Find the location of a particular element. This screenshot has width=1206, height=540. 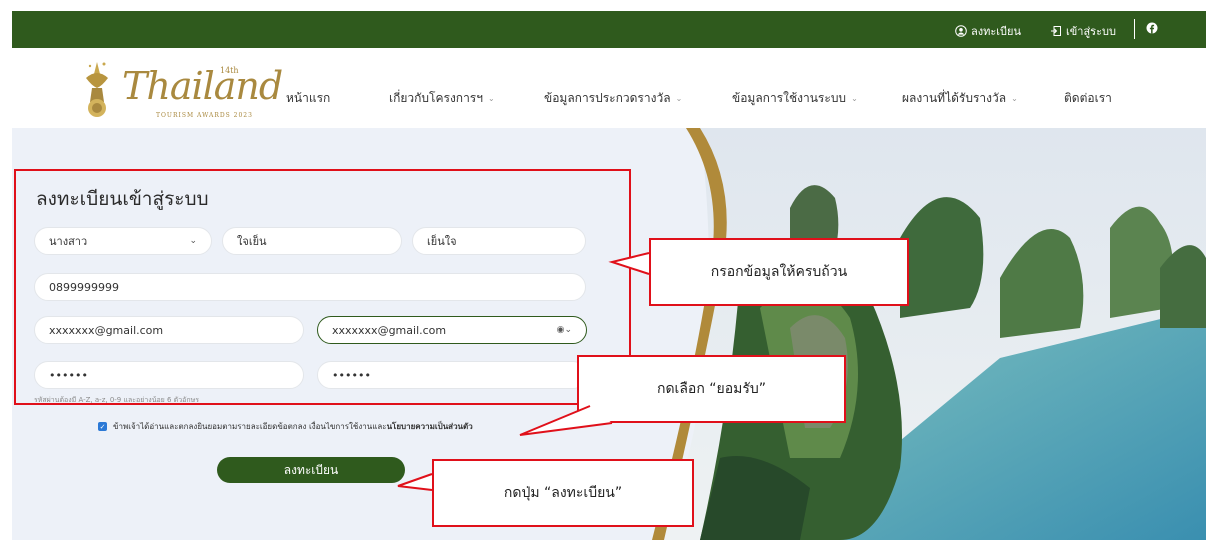

register-link: ลงทะเบียน is located at coordinates (988, 31).